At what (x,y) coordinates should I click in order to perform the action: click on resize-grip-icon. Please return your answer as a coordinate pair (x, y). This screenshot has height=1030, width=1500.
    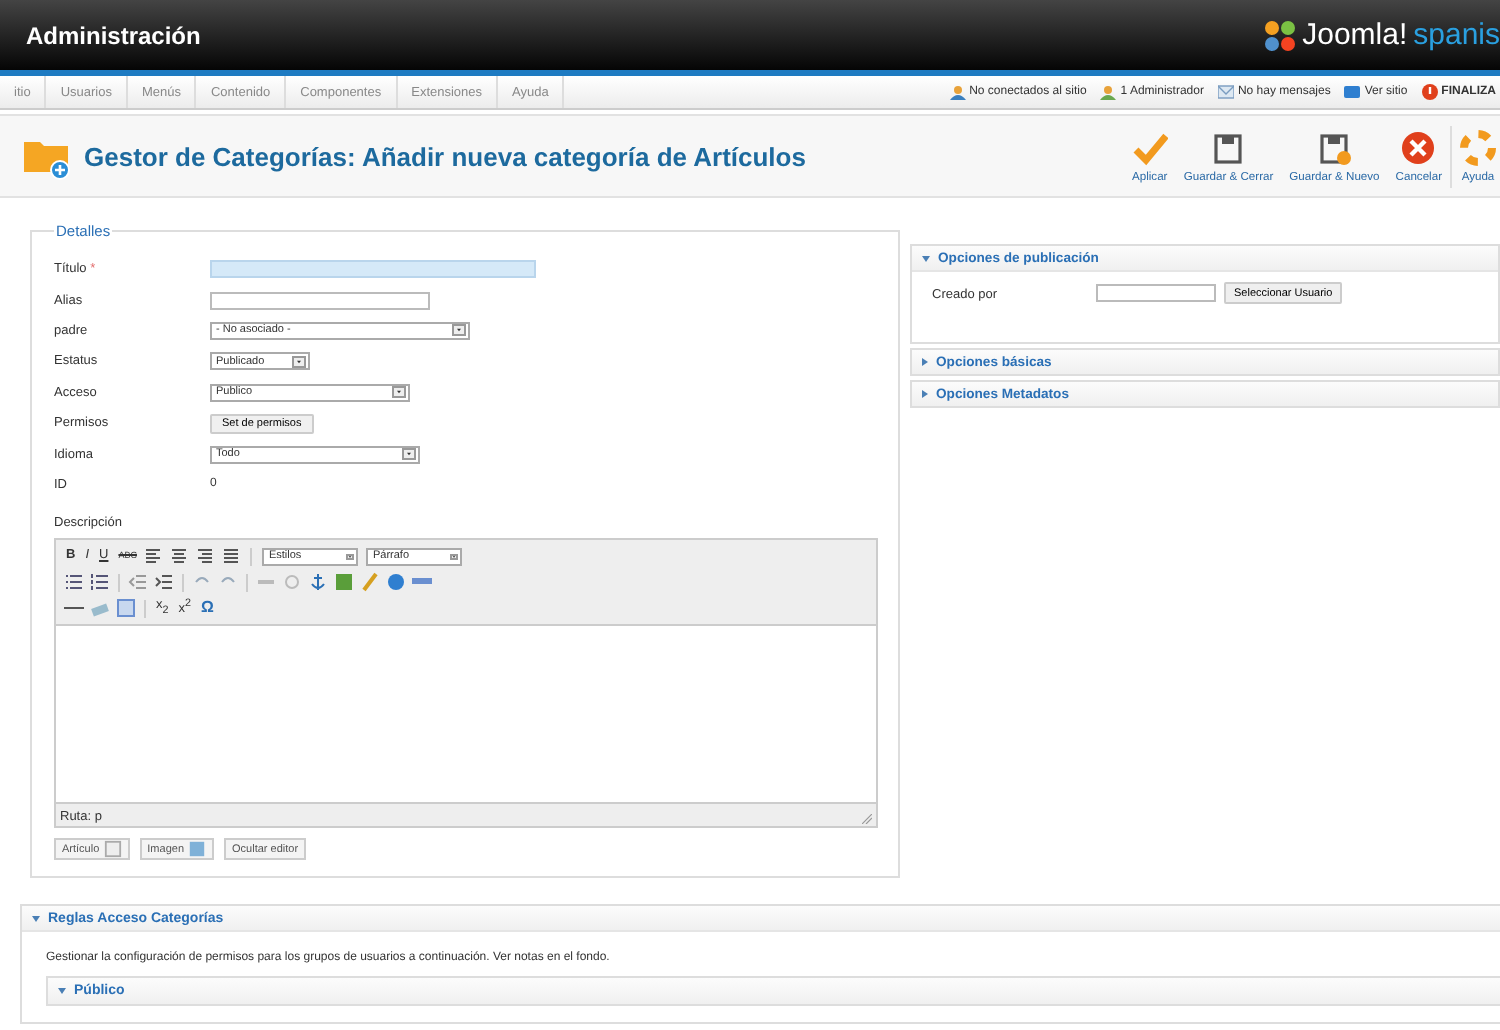
    Looking at the image, I should click on (867, 819).